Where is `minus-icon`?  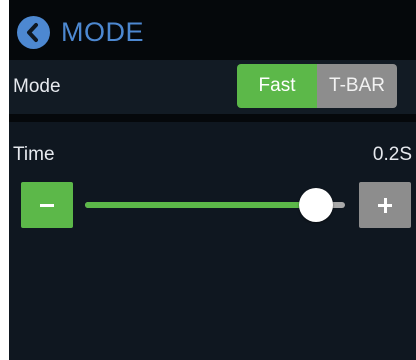 minus-icon is located at coordinates (47, 205).